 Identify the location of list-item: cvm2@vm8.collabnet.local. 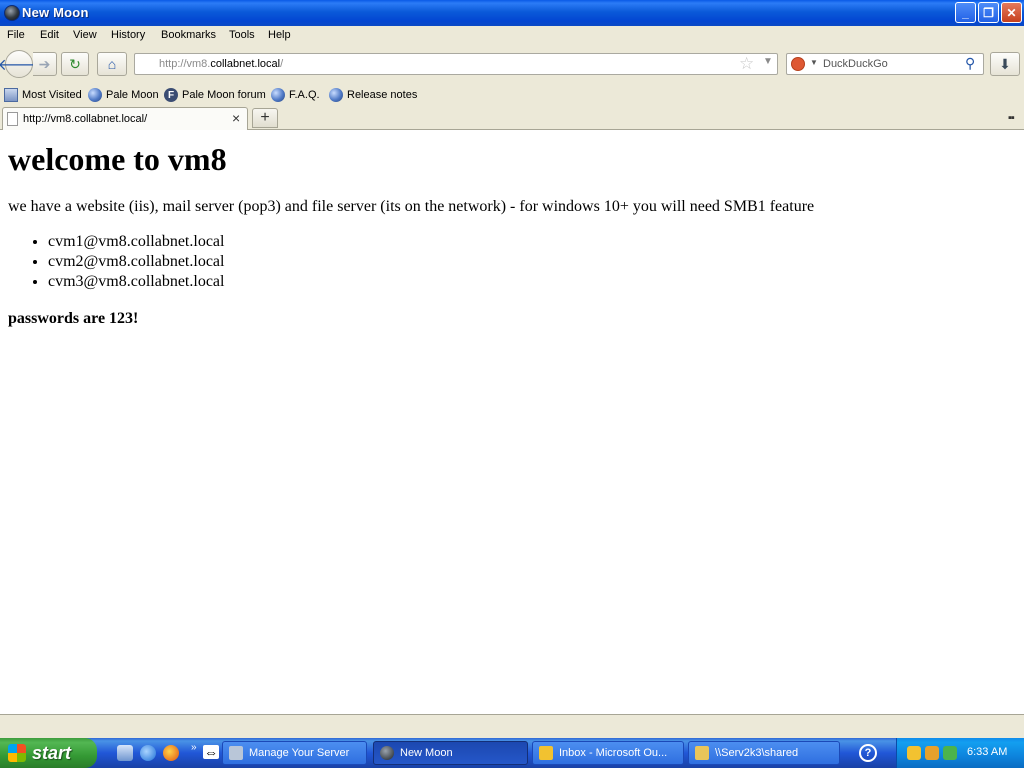
(136, 262).